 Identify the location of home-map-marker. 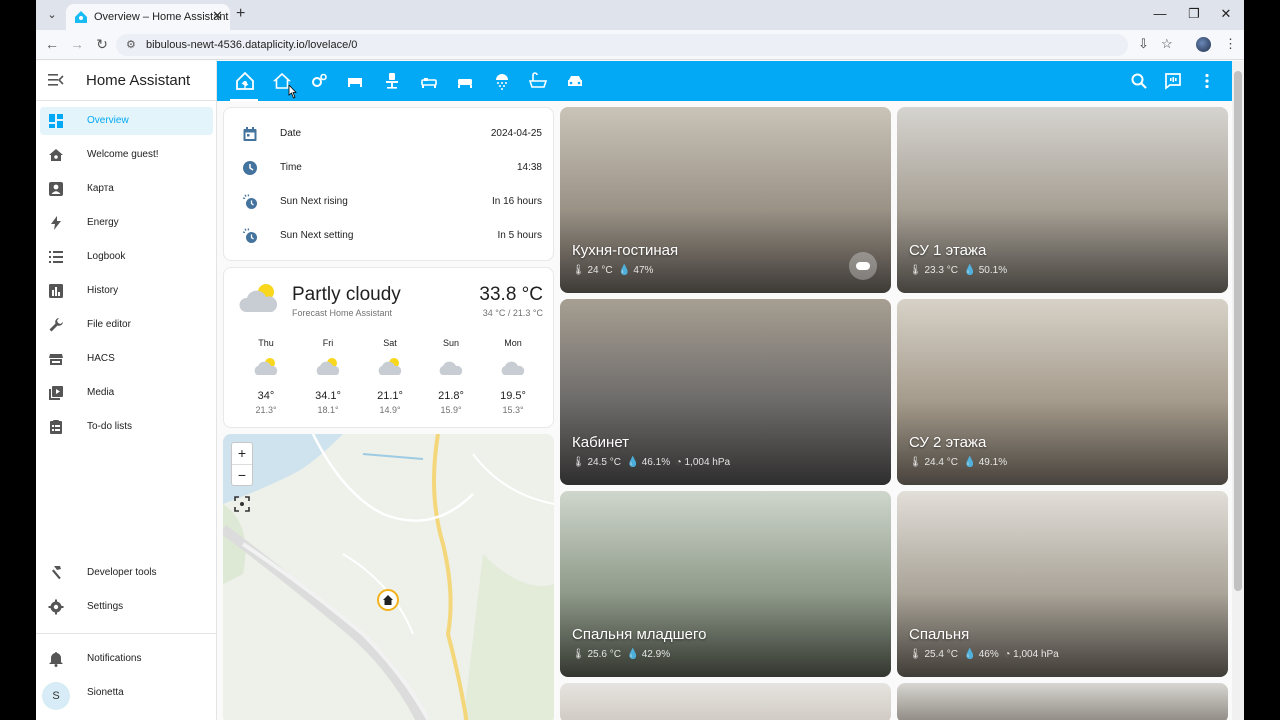
(388, 600).